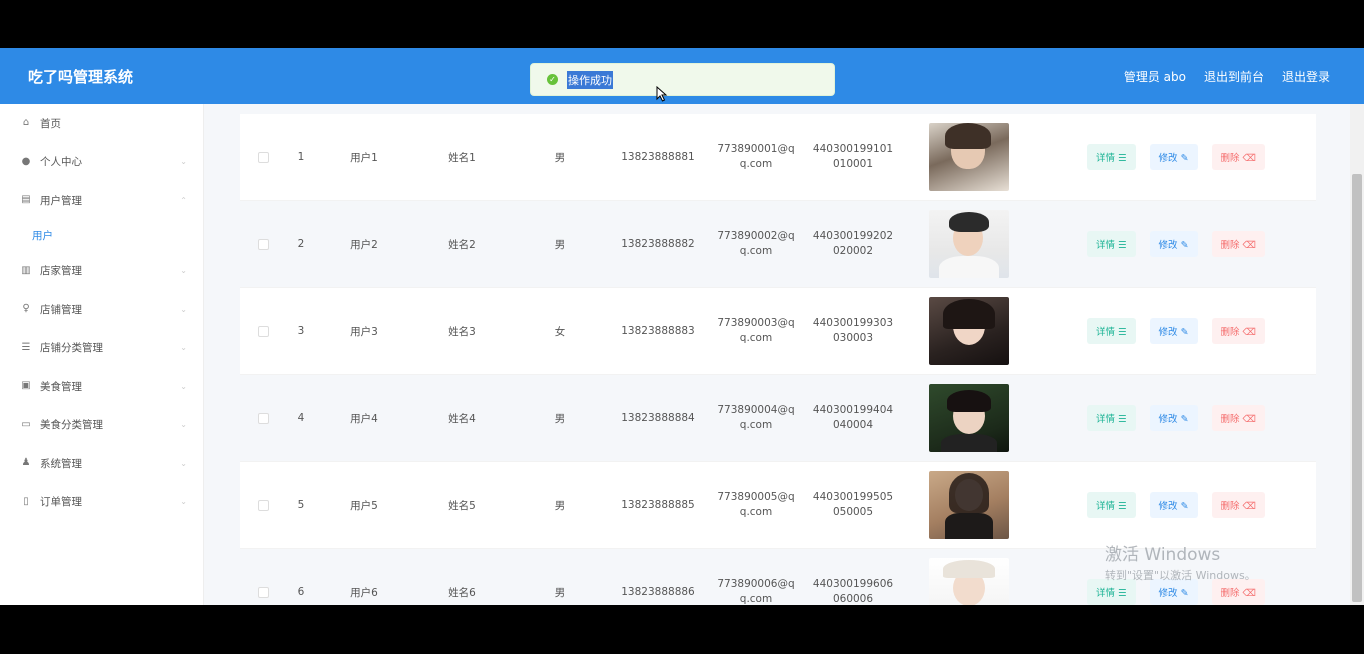 The image size is (1364, 654). Describe the element at coordinates (101, 162) in the screenshot. I see `sidebar-item-profile: ● 个人中心 ⌄` at that location.